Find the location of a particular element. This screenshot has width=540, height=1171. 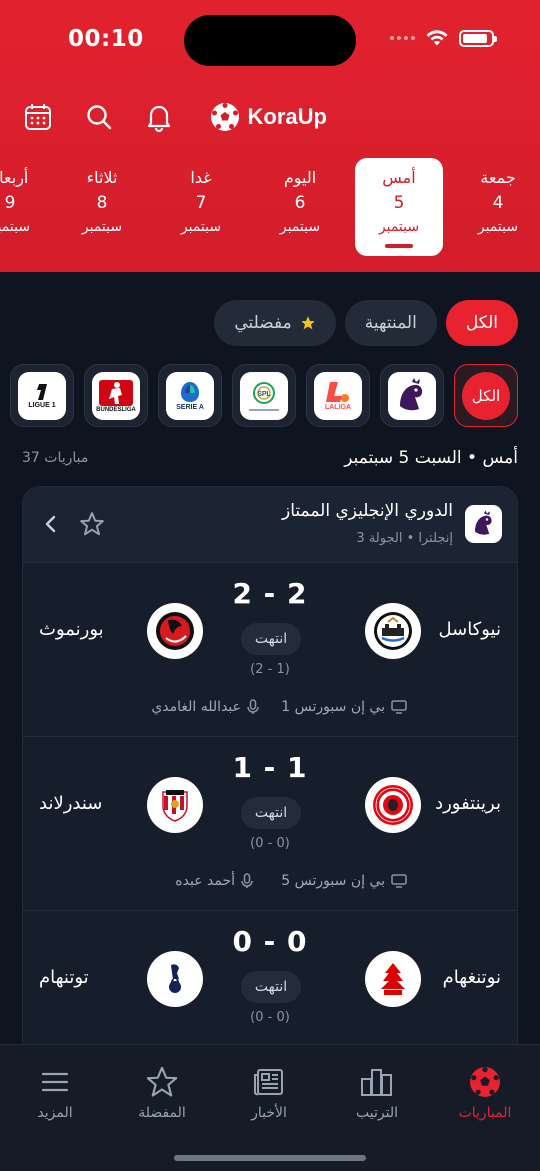

competition-name: الدوري الإنجليزي الممتاز is located at coordinates (367, 511).